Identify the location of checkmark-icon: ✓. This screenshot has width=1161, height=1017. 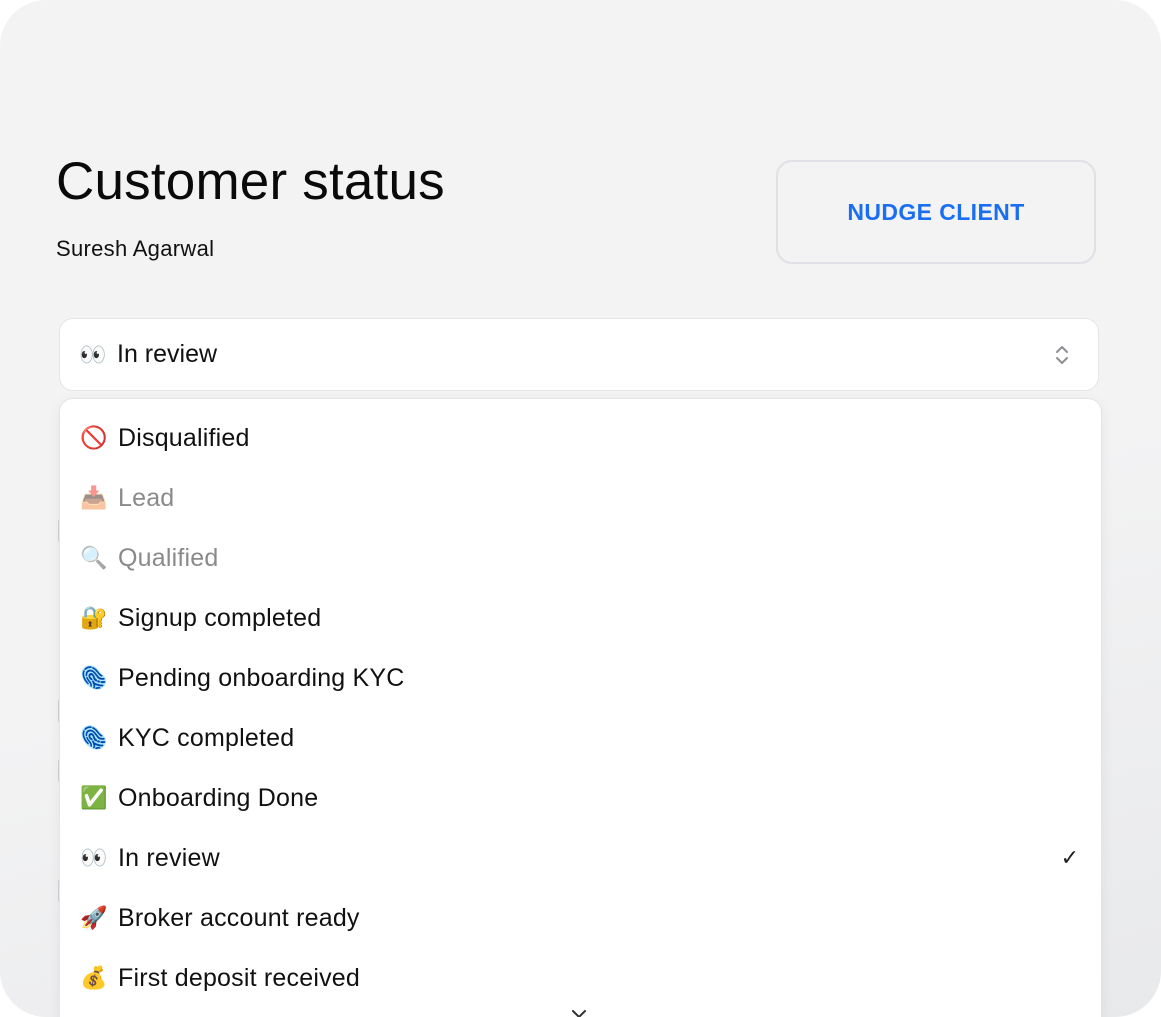
(1069, 857).